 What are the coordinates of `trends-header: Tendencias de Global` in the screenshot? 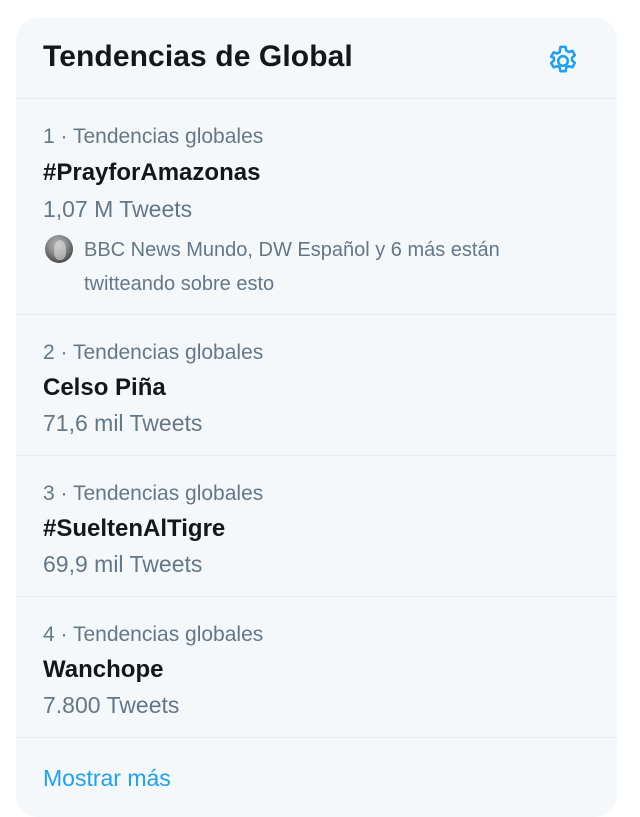 It's located at (316, 58).